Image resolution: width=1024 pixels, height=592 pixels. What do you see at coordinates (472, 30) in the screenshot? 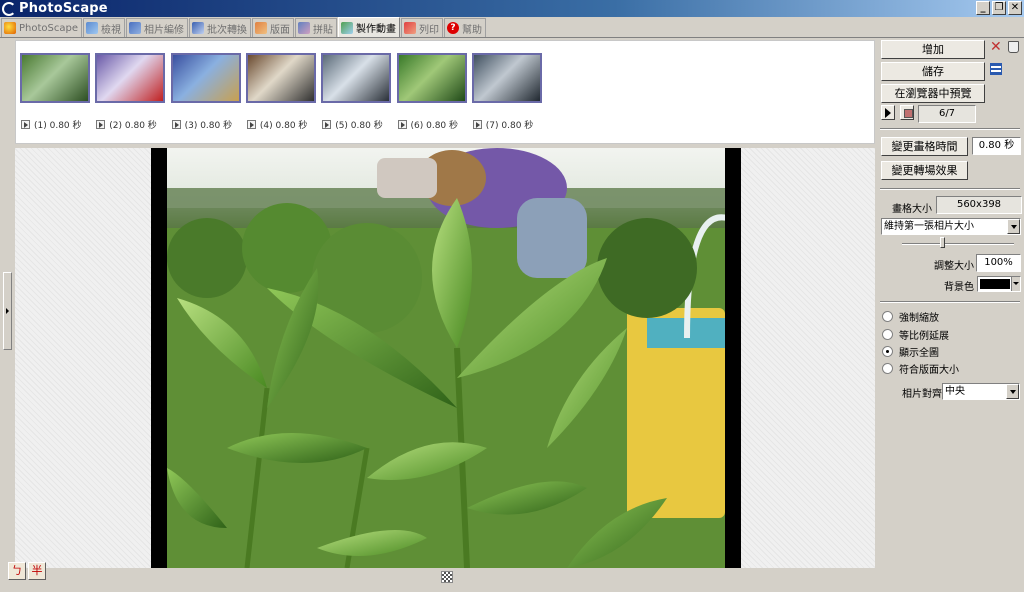
I see `tab-label: 幫助` at bounding box center [472, 30].